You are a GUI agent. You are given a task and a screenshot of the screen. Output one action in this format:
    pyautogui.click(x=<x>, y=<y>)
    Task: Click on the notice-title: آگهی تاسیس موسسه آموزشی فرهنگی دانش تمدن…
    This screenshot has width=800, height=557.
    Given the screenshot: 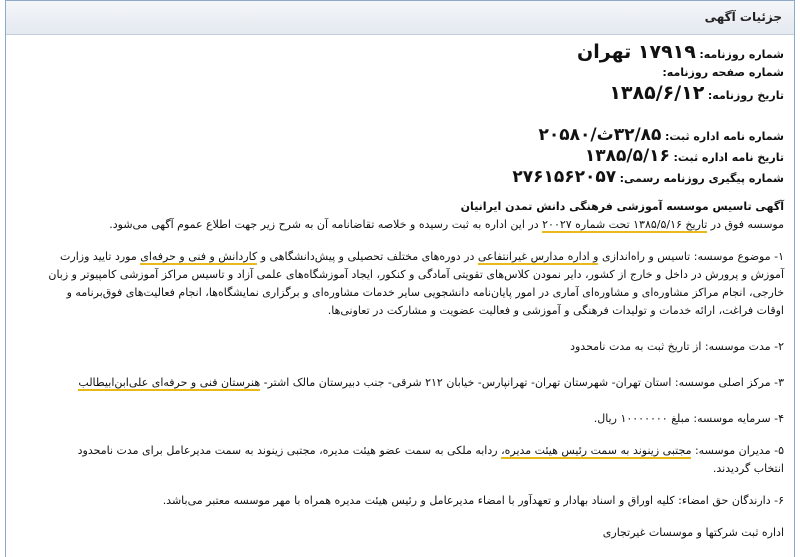 What is the action you would take?
    pyautogui.click(x=622, y=206)
    